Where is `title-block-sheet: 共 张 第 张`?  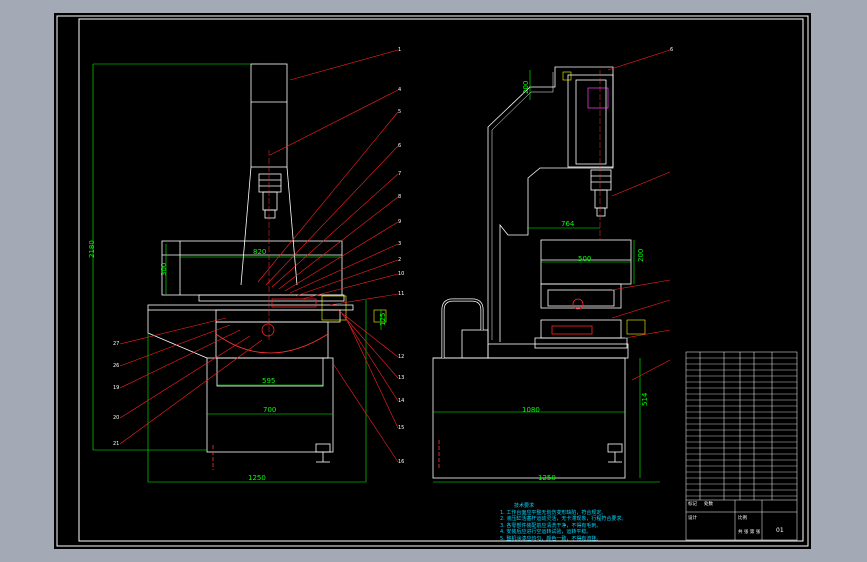
title-block-sheet: 共 张 第 张 is located at coordinates (749, 532).